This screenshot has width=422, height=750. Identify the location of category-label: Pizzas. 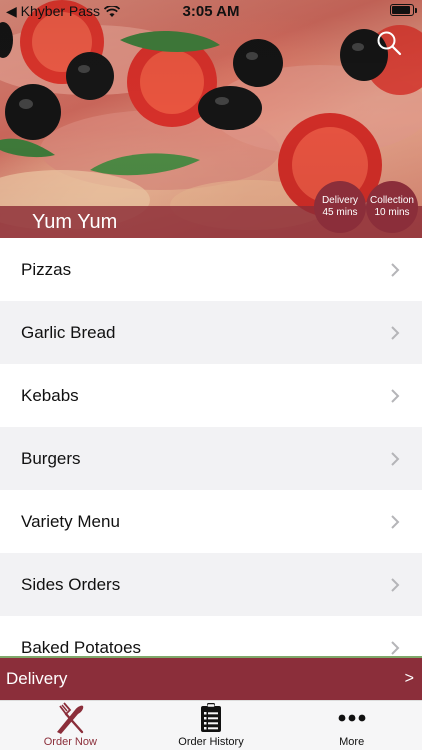
(46, 269).